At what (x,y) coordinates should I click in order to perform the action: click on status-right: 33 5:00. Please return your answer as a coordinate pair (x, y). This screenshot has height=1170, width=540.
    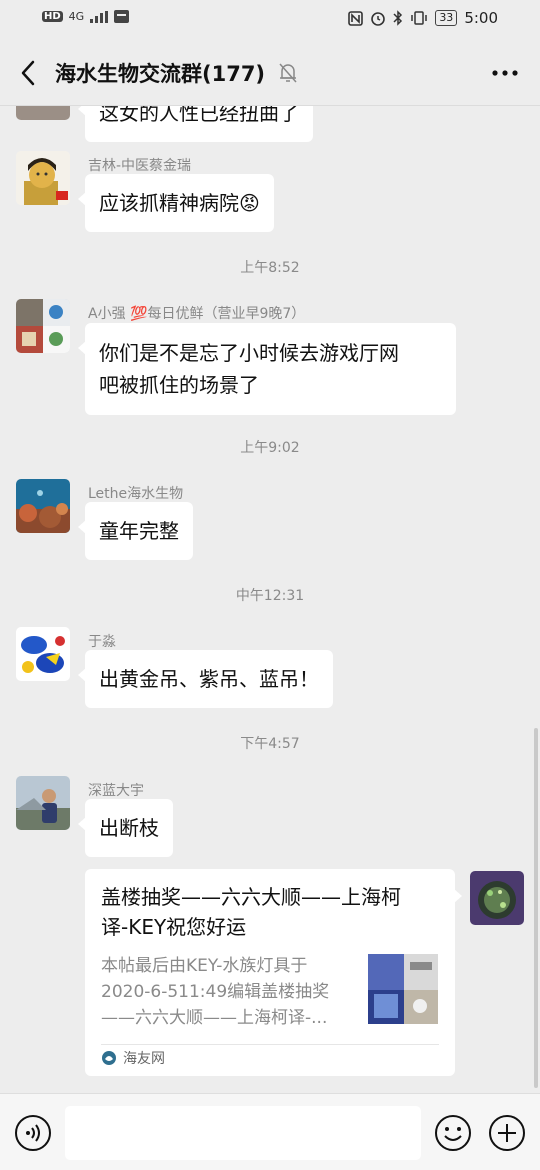
    Looking at the image, I should click on (423, 18).